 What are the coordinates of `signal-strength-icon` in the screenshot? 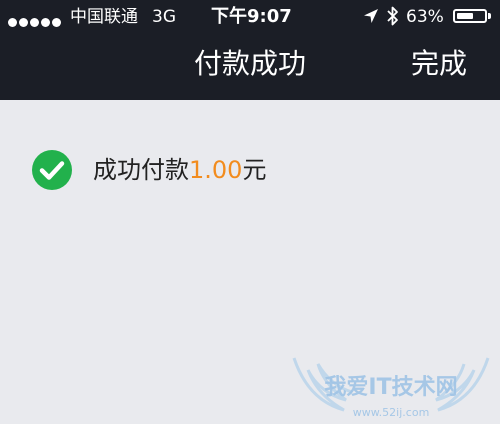 It's located at (35, 21).